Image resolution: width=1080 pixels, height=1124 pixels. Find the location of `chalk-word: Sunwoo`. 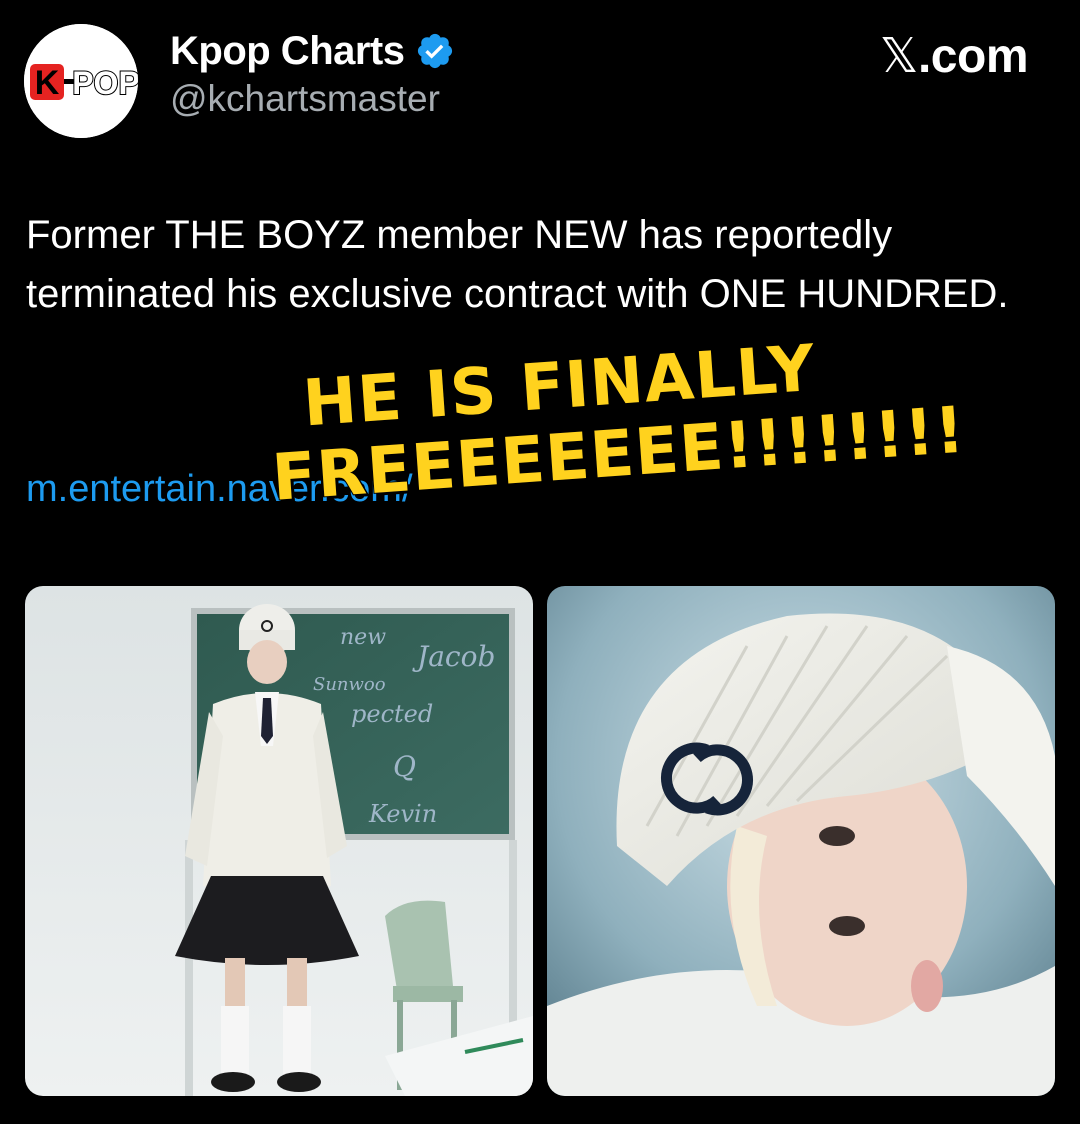

chalk-word: Sunwoo is located at coordinates (349, 684).